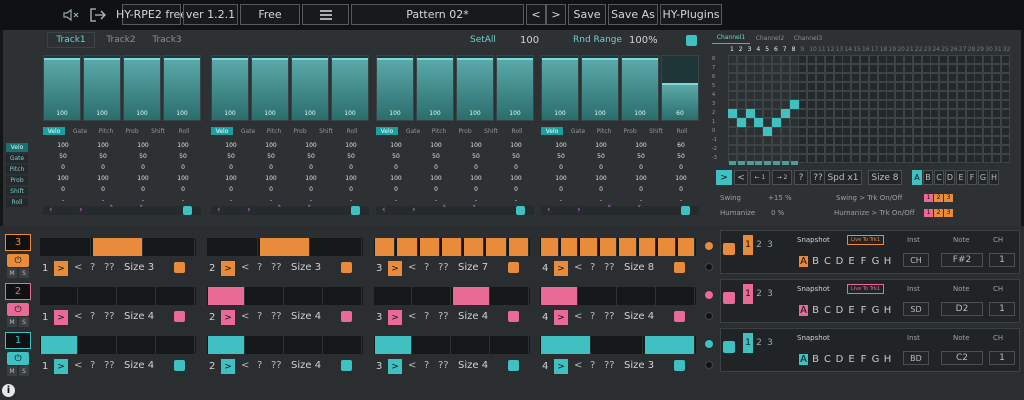 The height and width of the screenshot is (400, 1024). I want to click on snapshot-letter-f: F, so click(863, 261).